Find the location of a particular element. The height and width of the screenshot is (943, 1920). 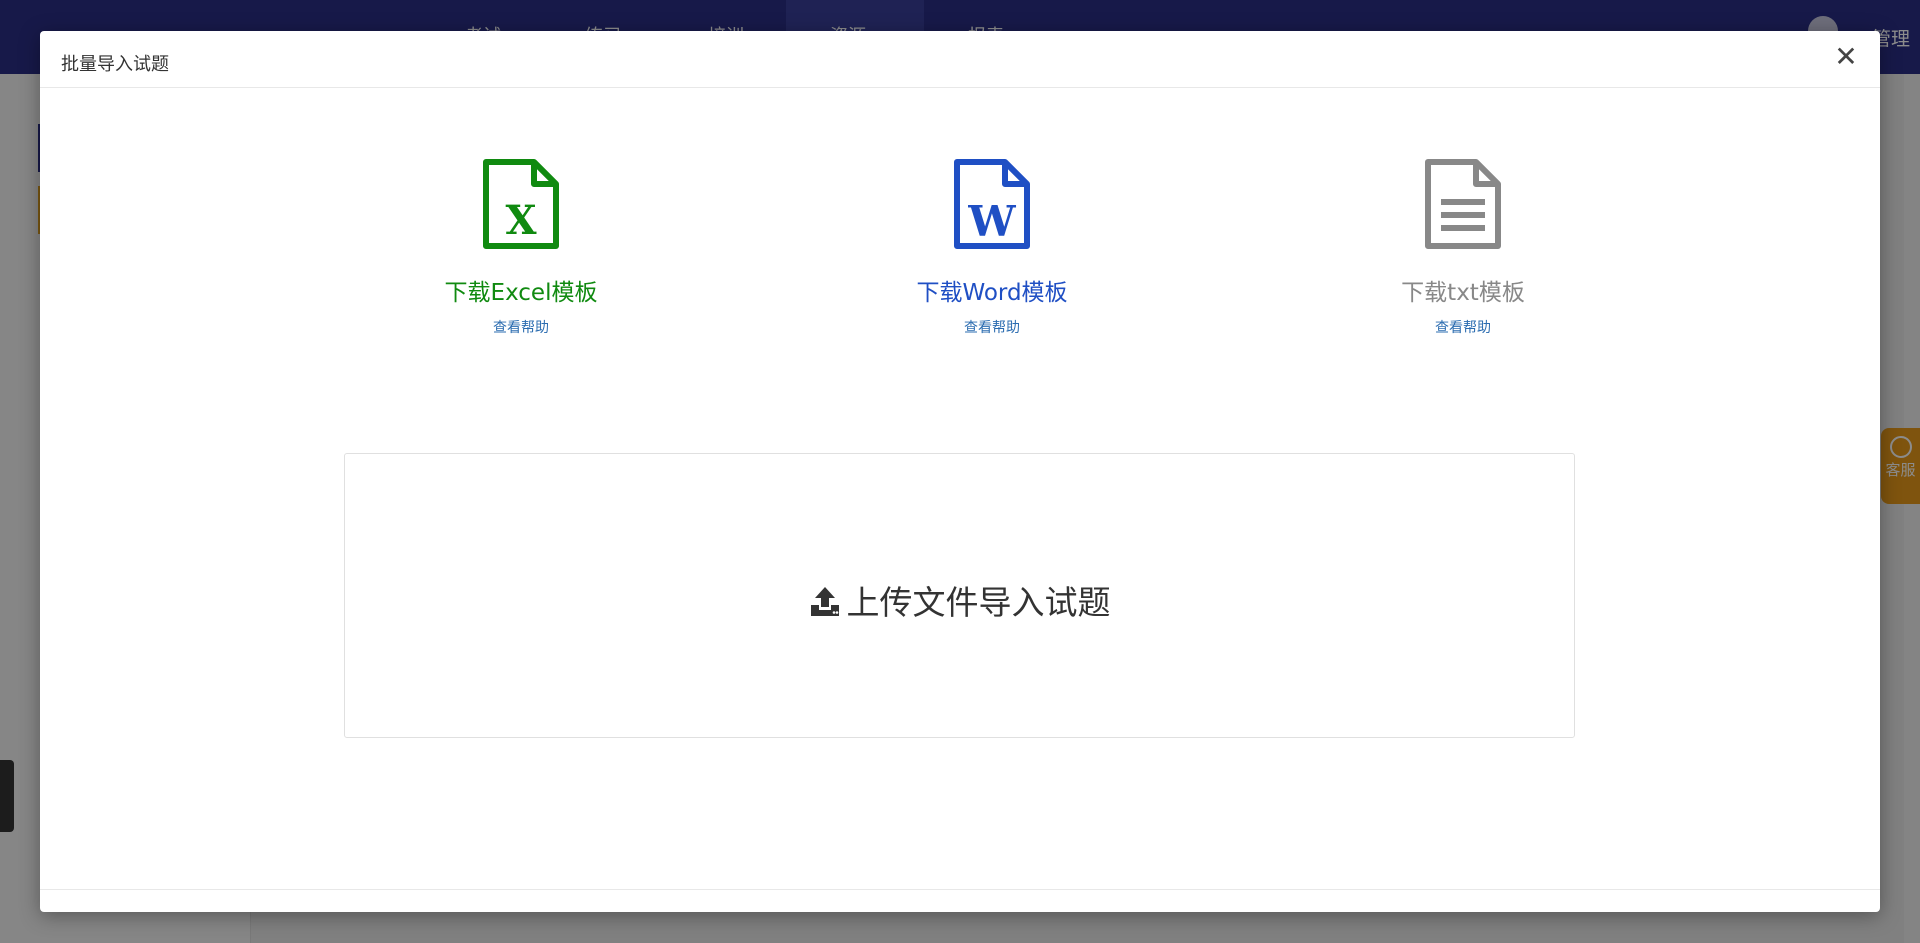

upload-label: 上传文件导入试题 is located at coordinates (978, 602).